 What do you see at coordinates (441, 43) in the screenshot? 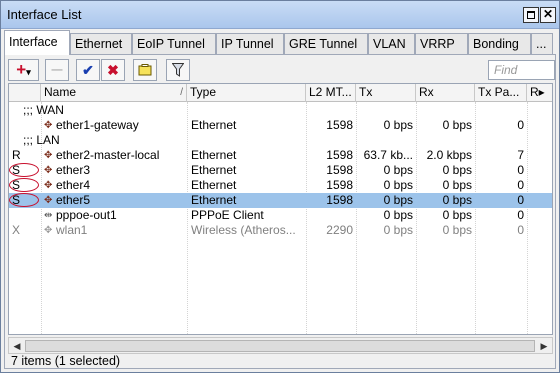
I see `tab-vrrp: VRRP` at bounding box center [441, 43].